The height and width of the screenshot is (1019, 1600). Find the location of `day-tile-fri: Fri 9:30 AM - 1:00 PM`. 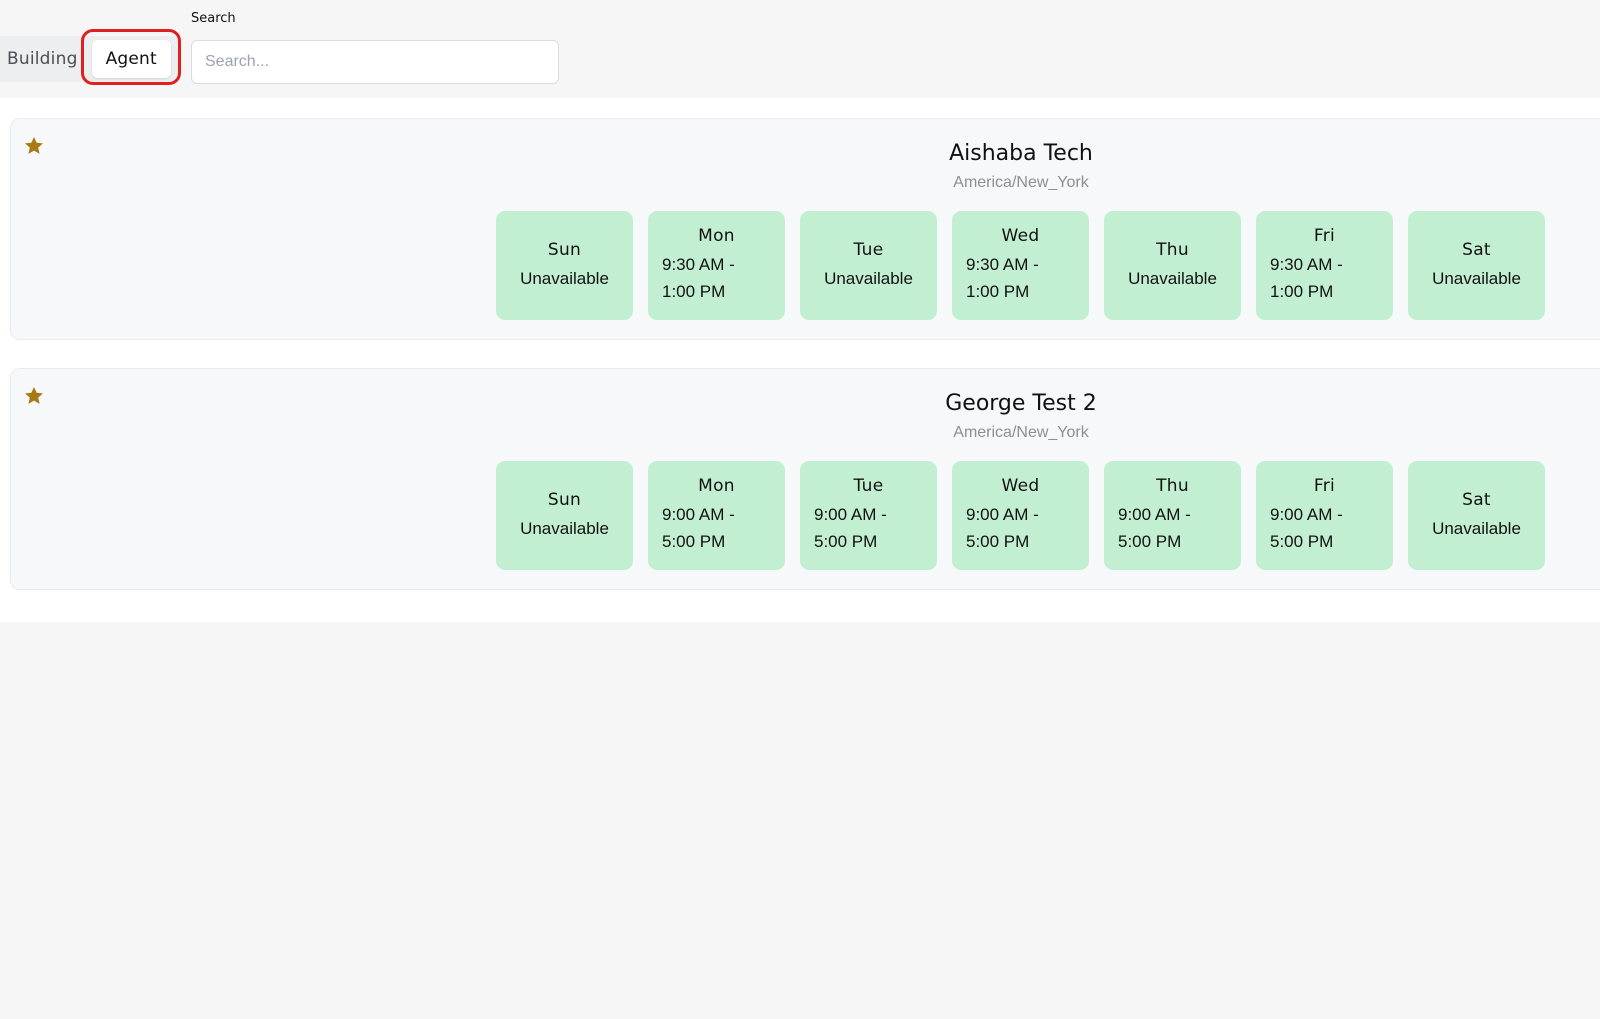

day-tile-fri: Fri 9:30 AM - 1:00 PM is located at coordinates (1324, 265).